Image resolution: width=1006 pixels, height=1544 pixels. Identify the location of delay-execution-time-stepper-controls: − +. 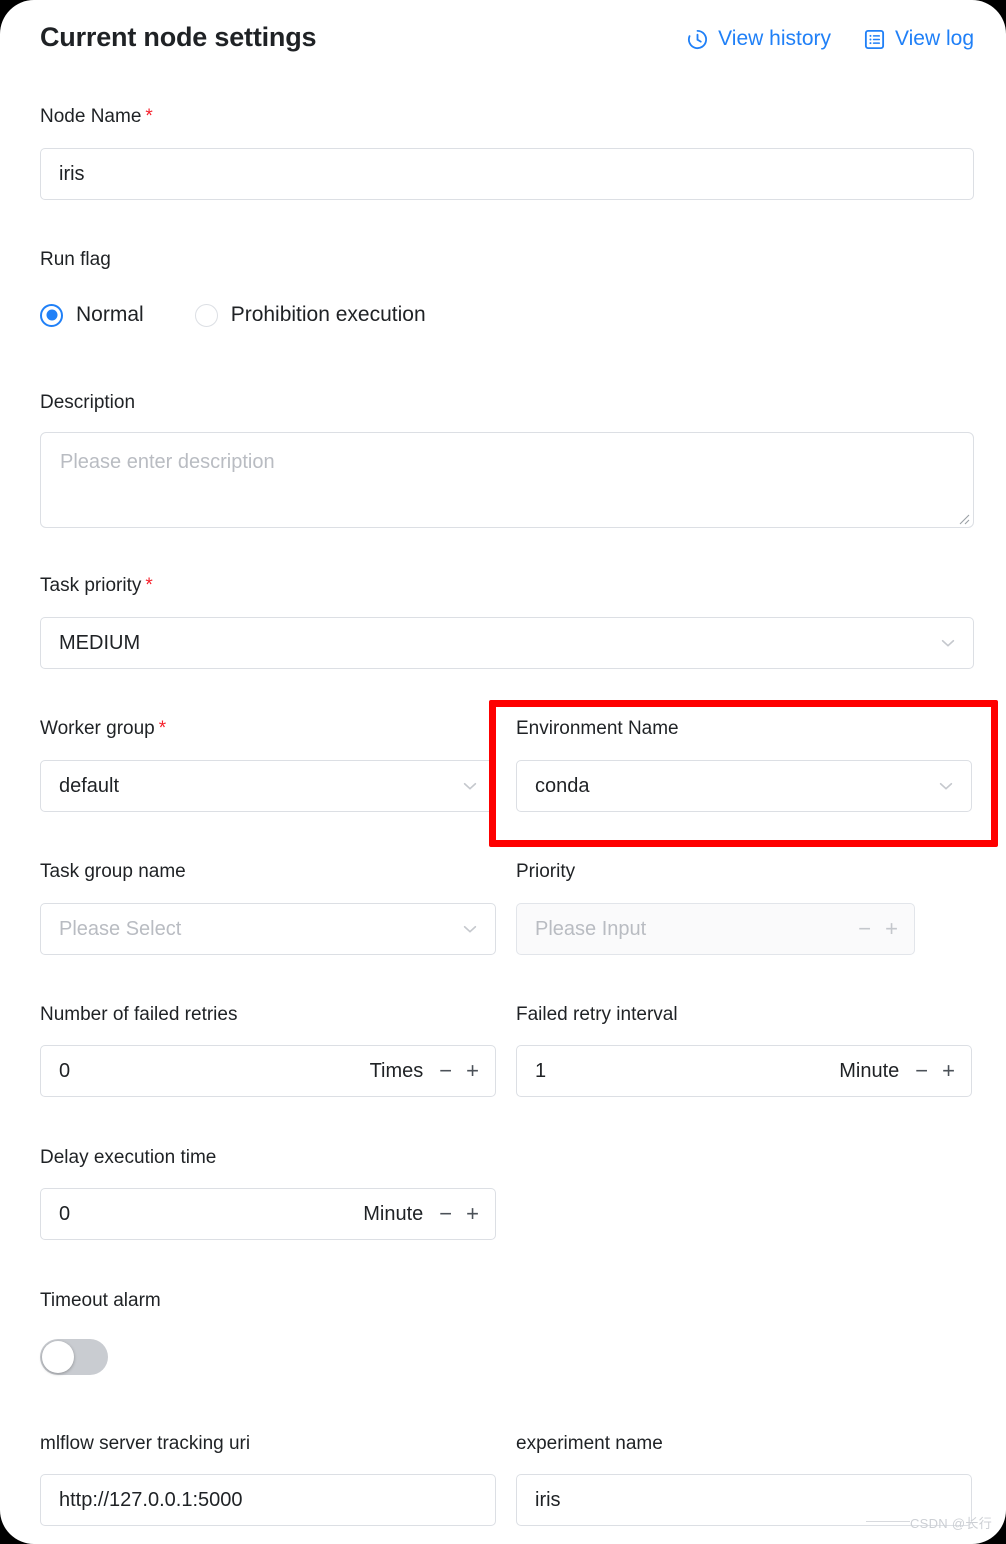
(464, 1214).